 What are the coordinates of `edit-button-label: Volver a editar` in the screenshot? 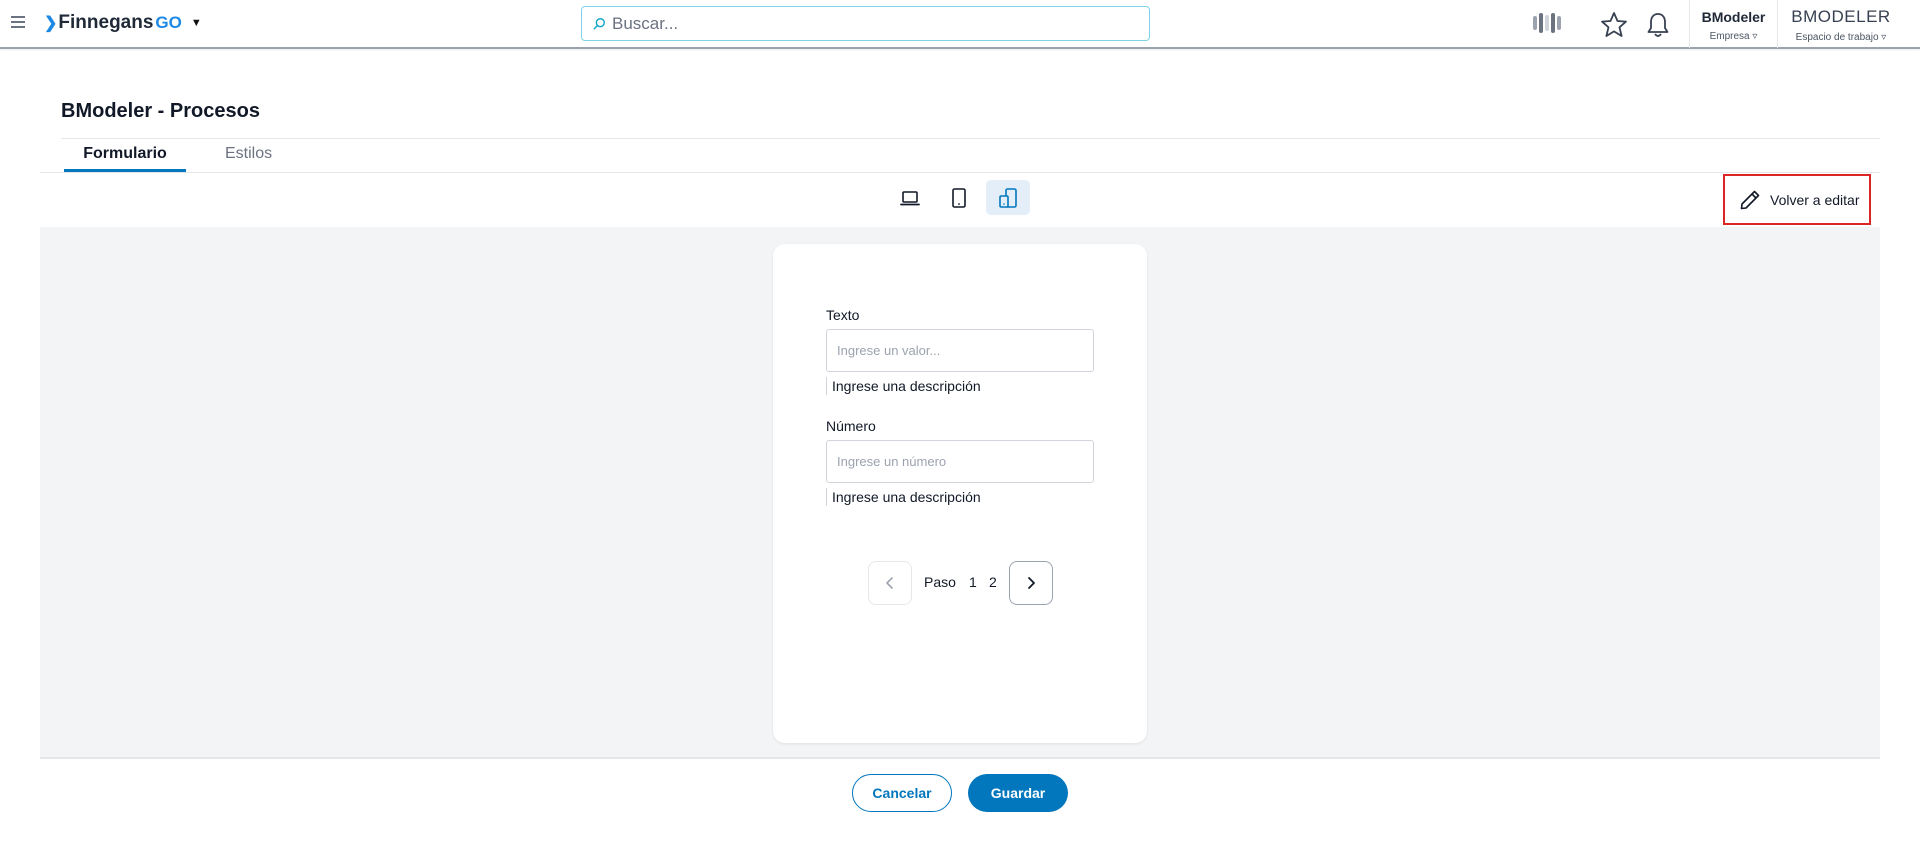 It's located at (1815, 199).